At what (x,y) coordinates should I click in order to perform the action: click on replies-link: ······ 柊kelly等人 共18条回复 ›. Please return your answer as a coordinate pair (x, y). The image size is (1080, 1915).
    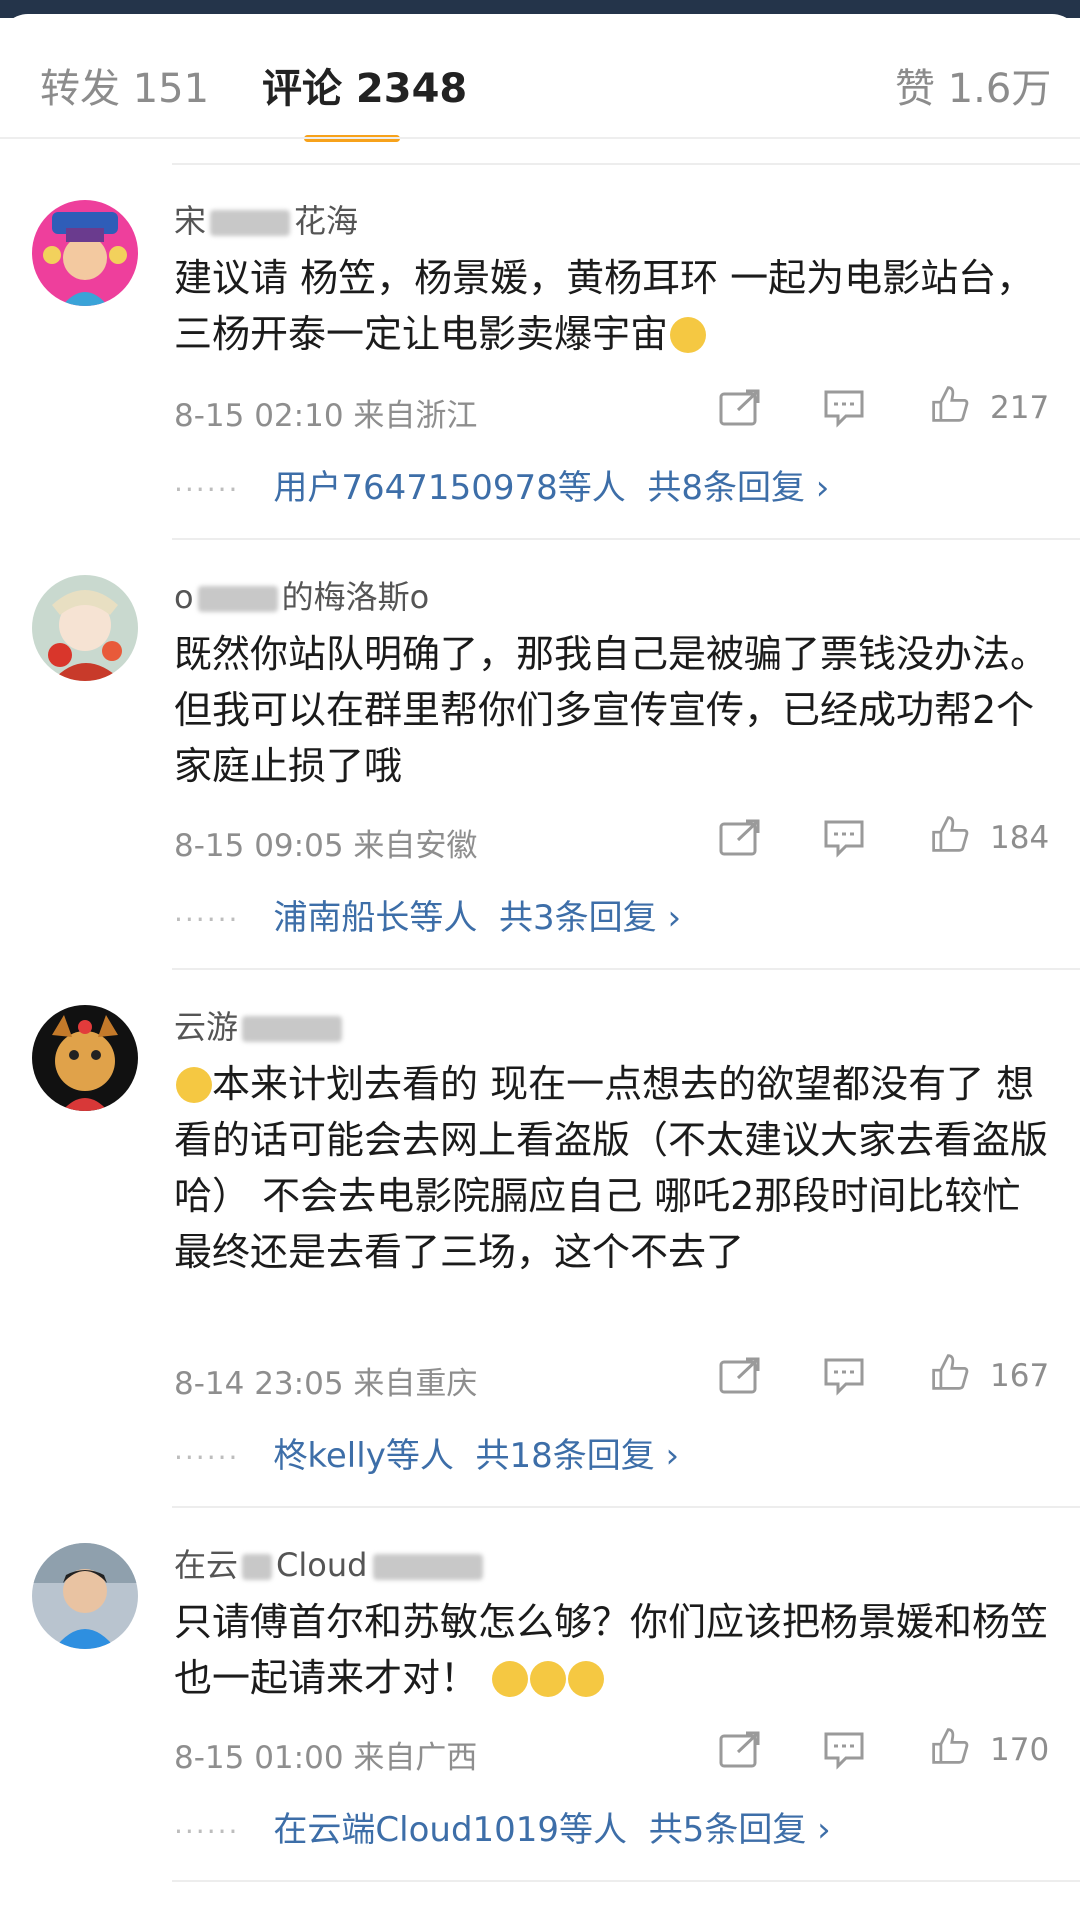
    Looking at the image, I should click on (426, 1452).